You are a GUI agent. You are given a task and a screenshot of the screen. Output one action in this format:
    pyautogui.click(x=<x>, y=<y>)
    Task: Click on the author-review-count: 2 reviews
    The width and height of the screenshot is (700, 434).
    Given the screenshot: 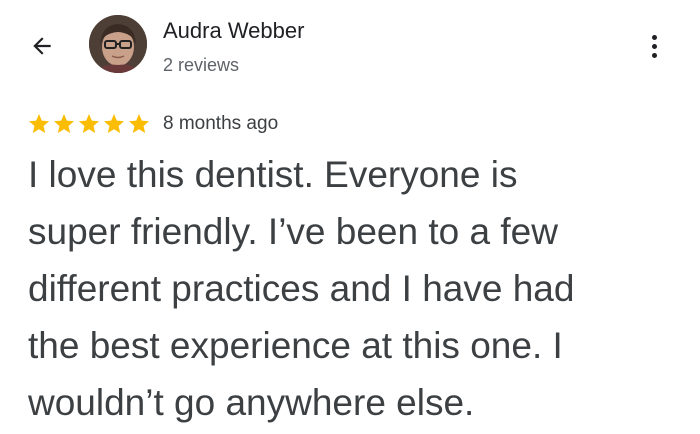 What is the action you would take?
    pyautogui.click(x=201, y=65)
    